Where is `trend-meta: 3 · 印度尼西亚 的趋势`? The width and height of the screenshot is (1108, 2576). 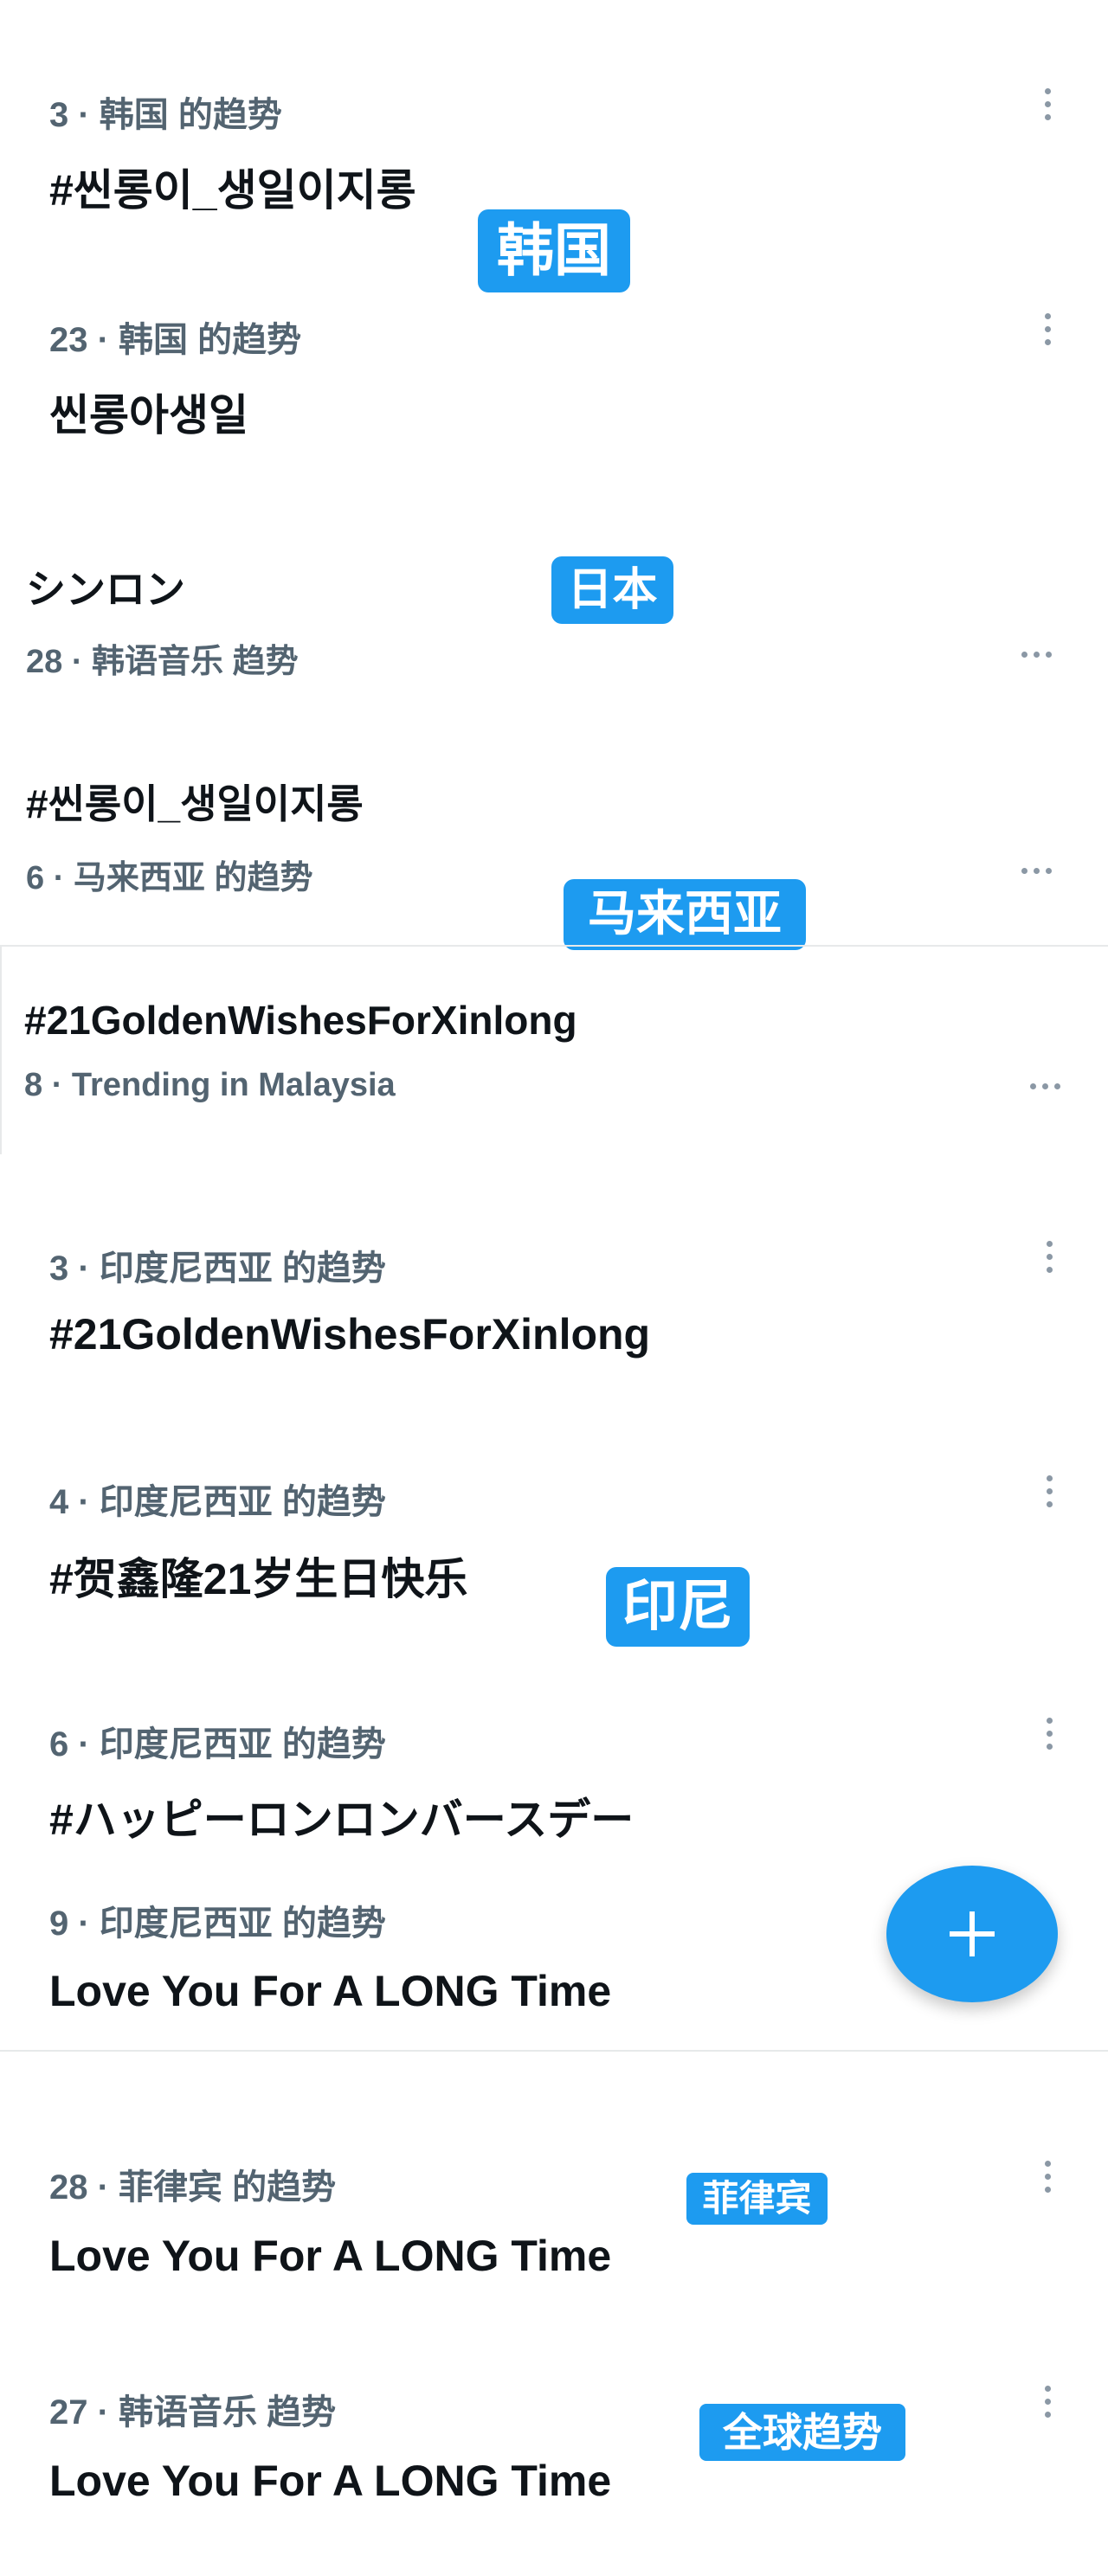 trend-meta: 3 · 印度尼西亚 的趋势 is located at coordinates (217, 1268).